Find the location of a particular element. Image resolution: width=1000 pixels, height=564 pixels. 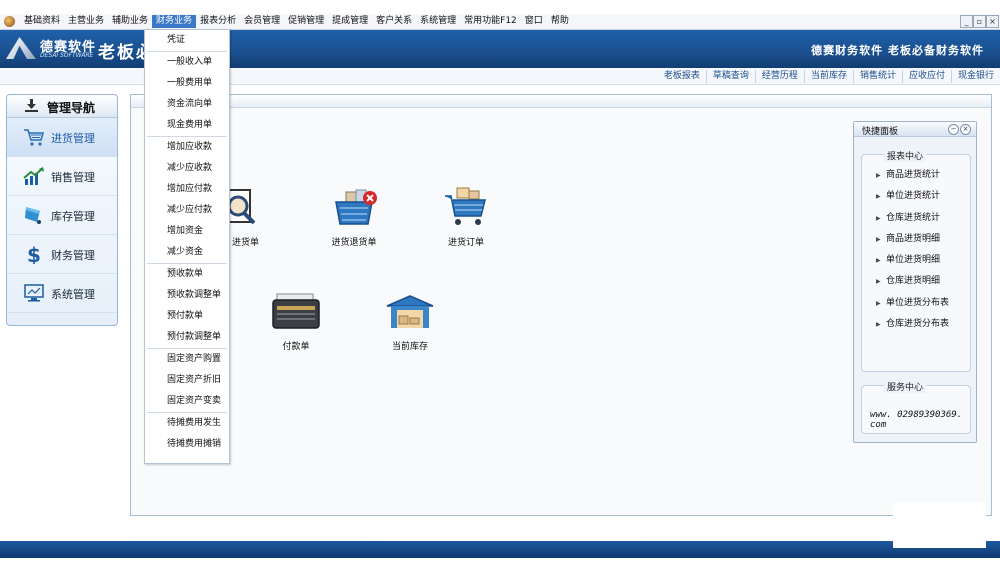

nav-label-inventory: 库存管理 is located at coordinates (73, 216).